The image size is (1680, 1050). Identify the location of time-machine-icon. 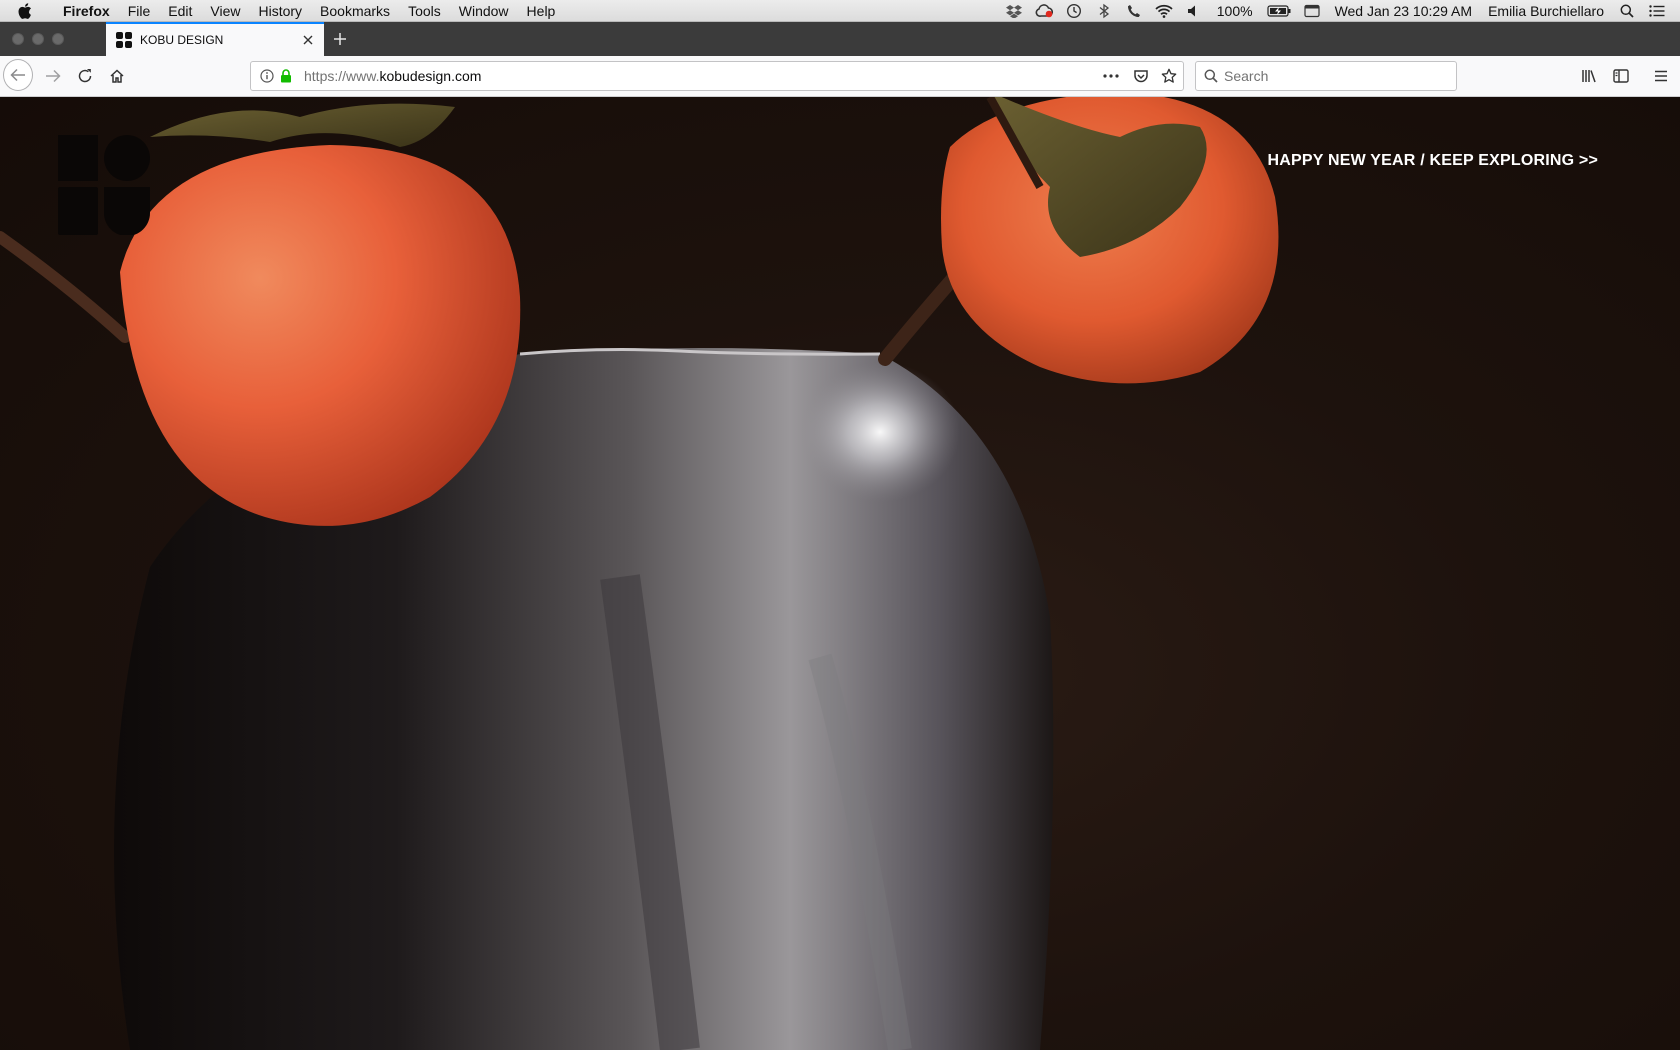
(1074, 11).